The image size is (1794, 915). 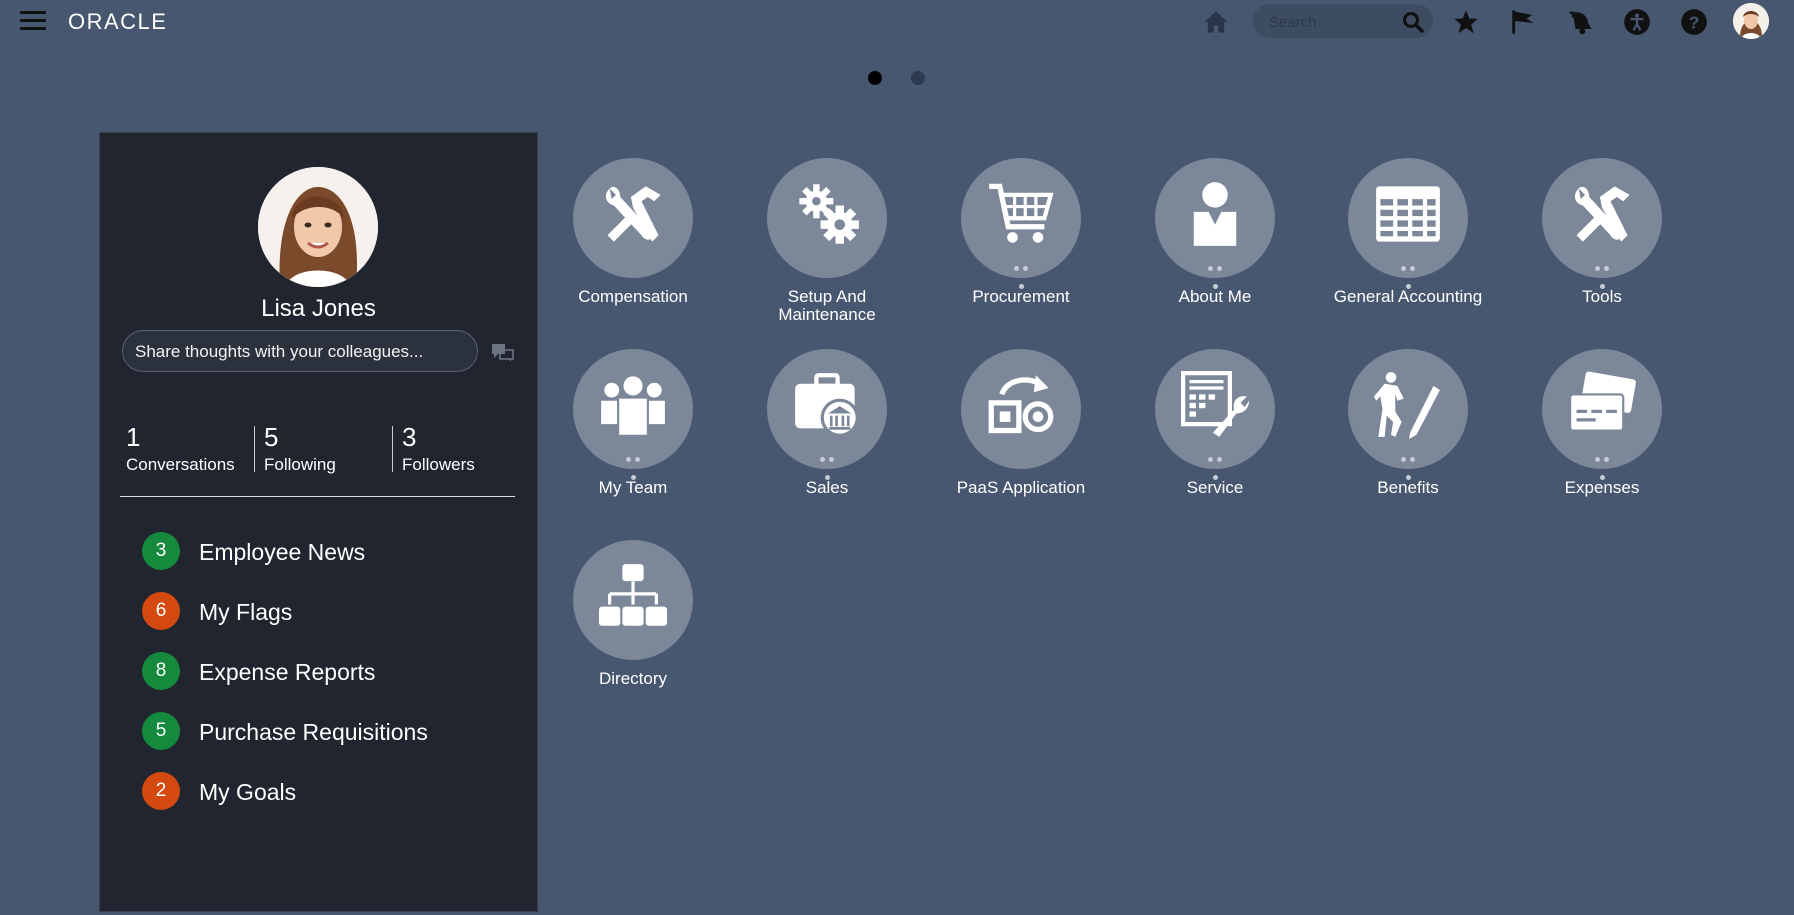 What do you see at coordinates (1637, 22) in the screenshot?
I see `accessibility-icon` at bounding box center [1637, 22].